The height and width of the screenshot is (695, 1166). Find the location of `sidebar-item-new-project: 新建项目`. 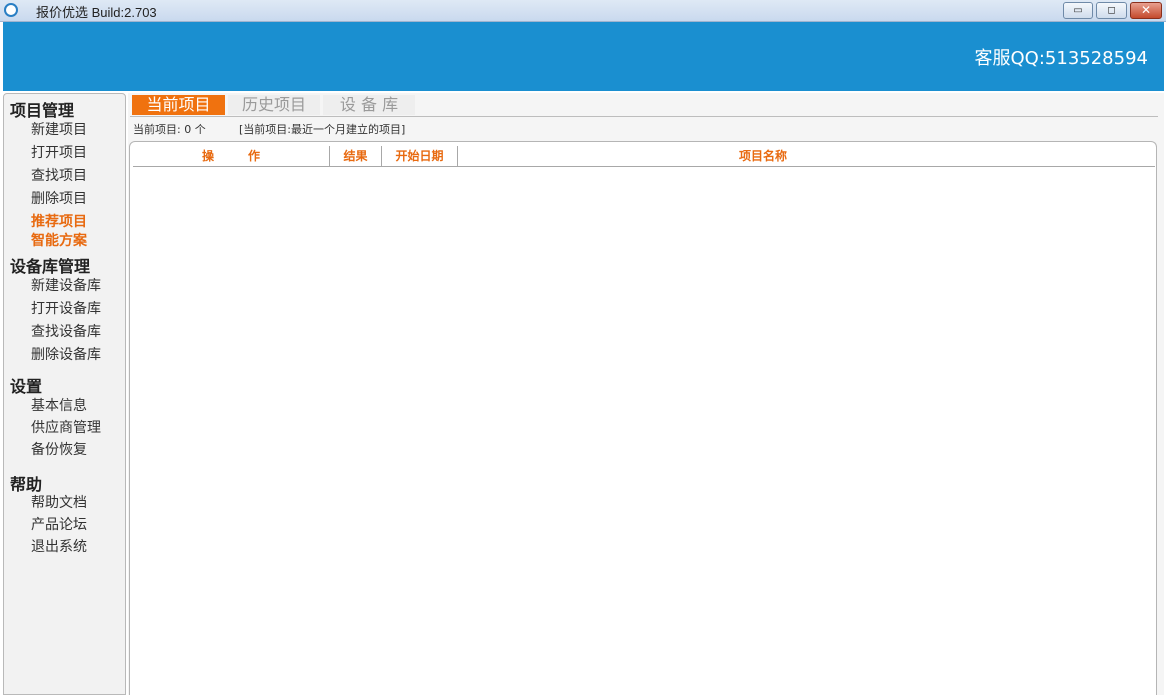

sidebar-item-new-project: 新建项目 is located at coordinates (59, 129).